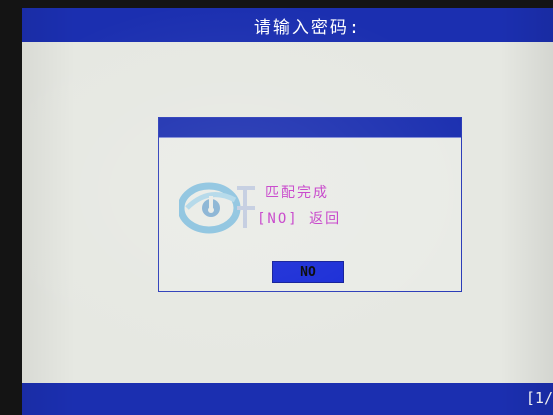 The image size is (553, 415). What do you see at coordinates (217, 208) in the screenshot?
I see `watermark-logo-icon` at bounding box center [217, 208].